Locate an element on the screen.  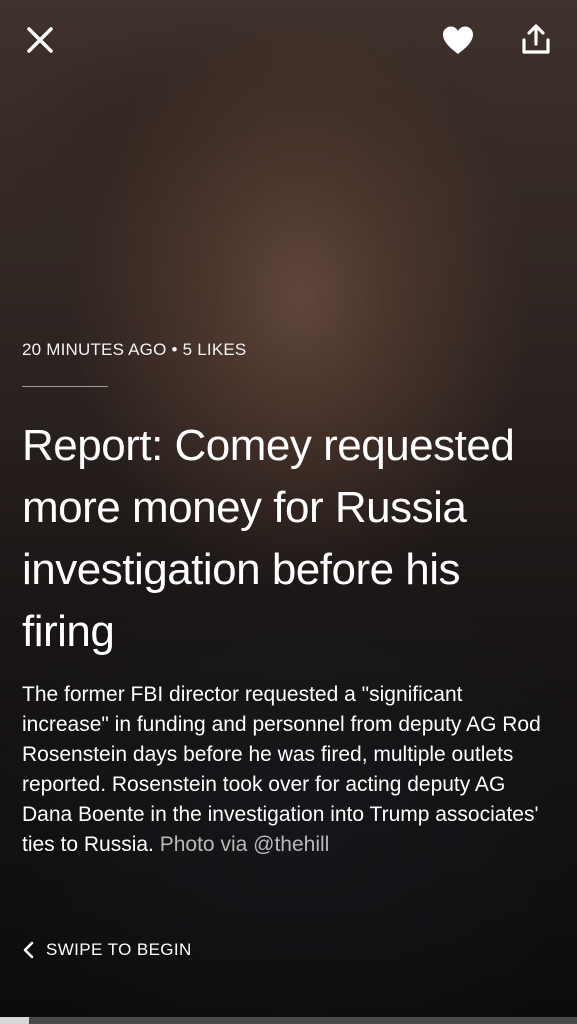
swipe-to-begin: SWIPE TO BEGIN is located at coordinates (107, 950).